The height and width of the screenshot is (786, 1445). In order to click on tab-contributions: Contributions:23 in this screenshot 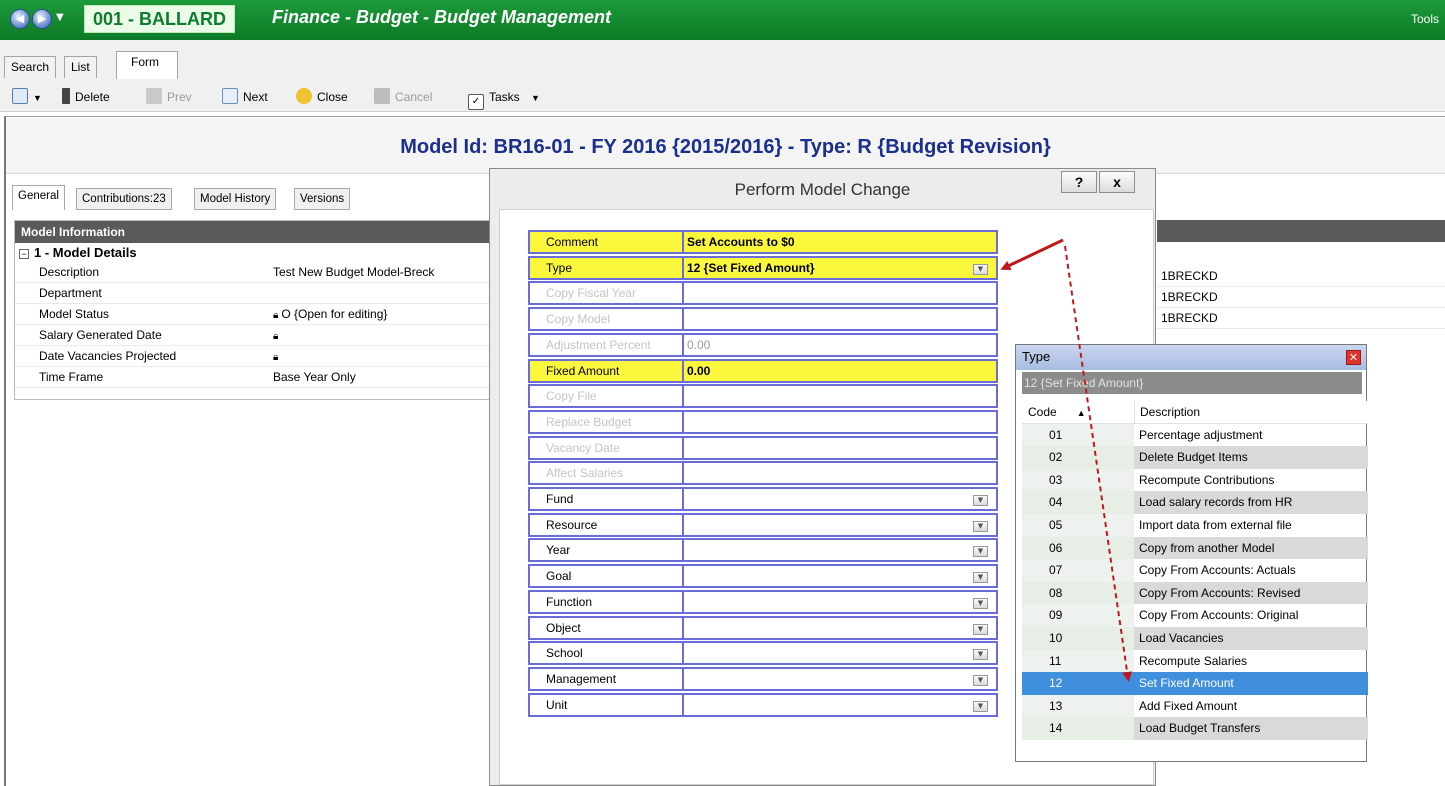, I will do `click(124, 199)`.